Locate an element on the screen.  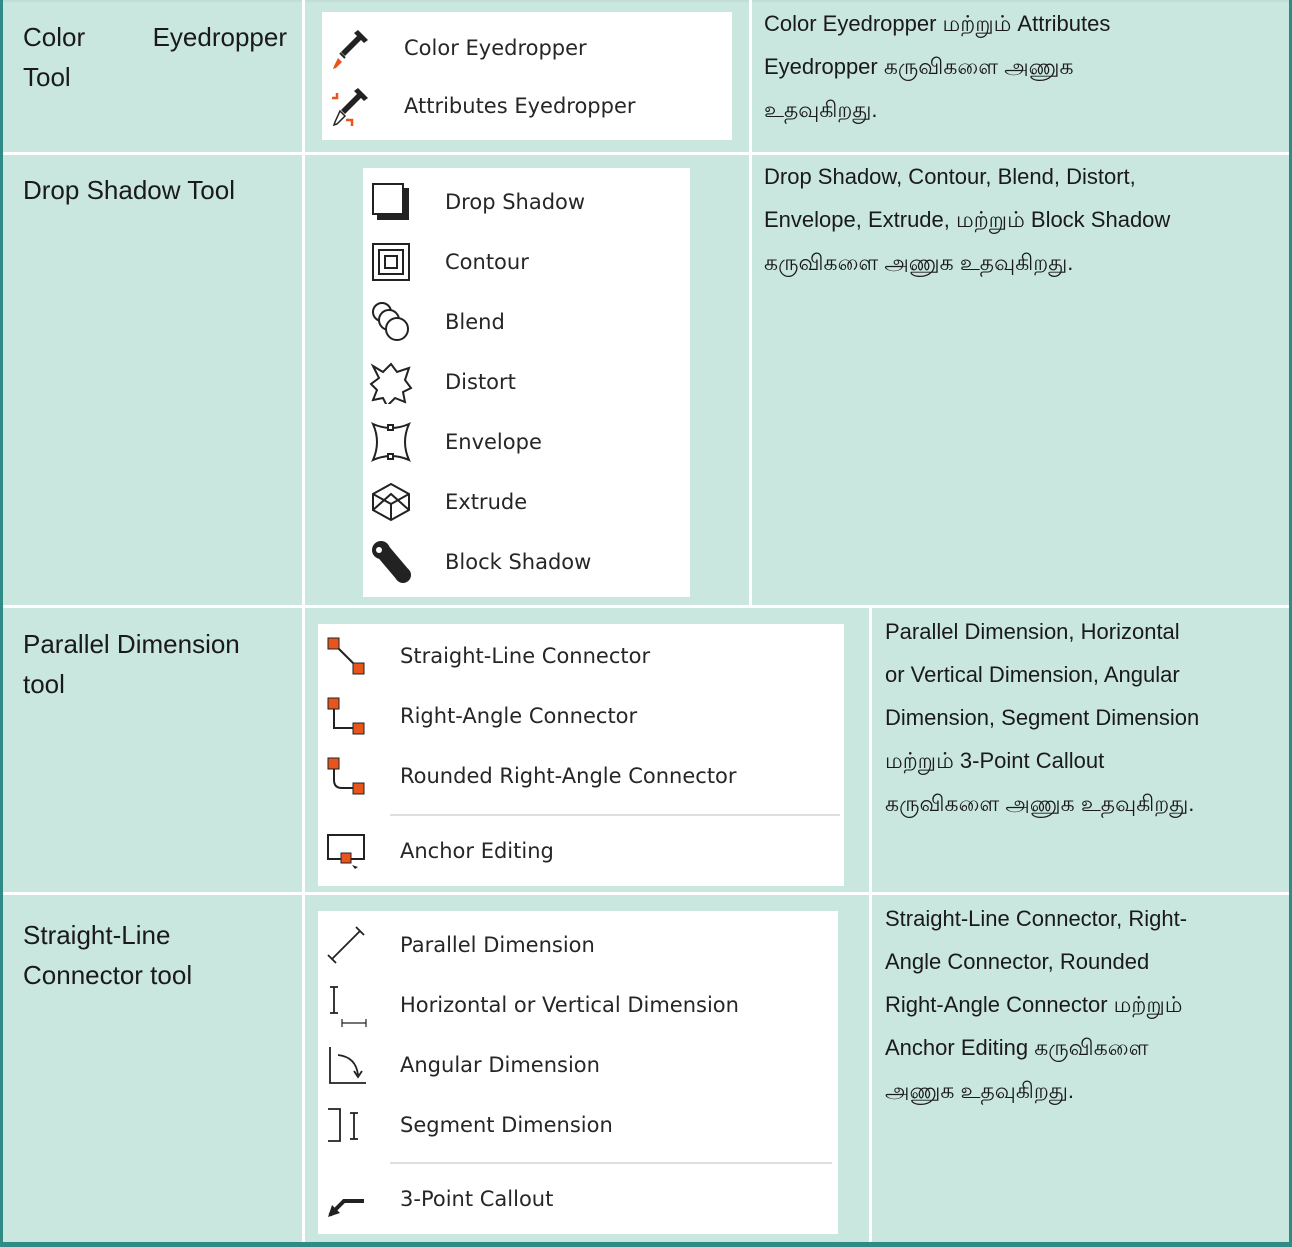
tool-name-cell: Straight-Line Connector tool is located at coordinates (158, 955).